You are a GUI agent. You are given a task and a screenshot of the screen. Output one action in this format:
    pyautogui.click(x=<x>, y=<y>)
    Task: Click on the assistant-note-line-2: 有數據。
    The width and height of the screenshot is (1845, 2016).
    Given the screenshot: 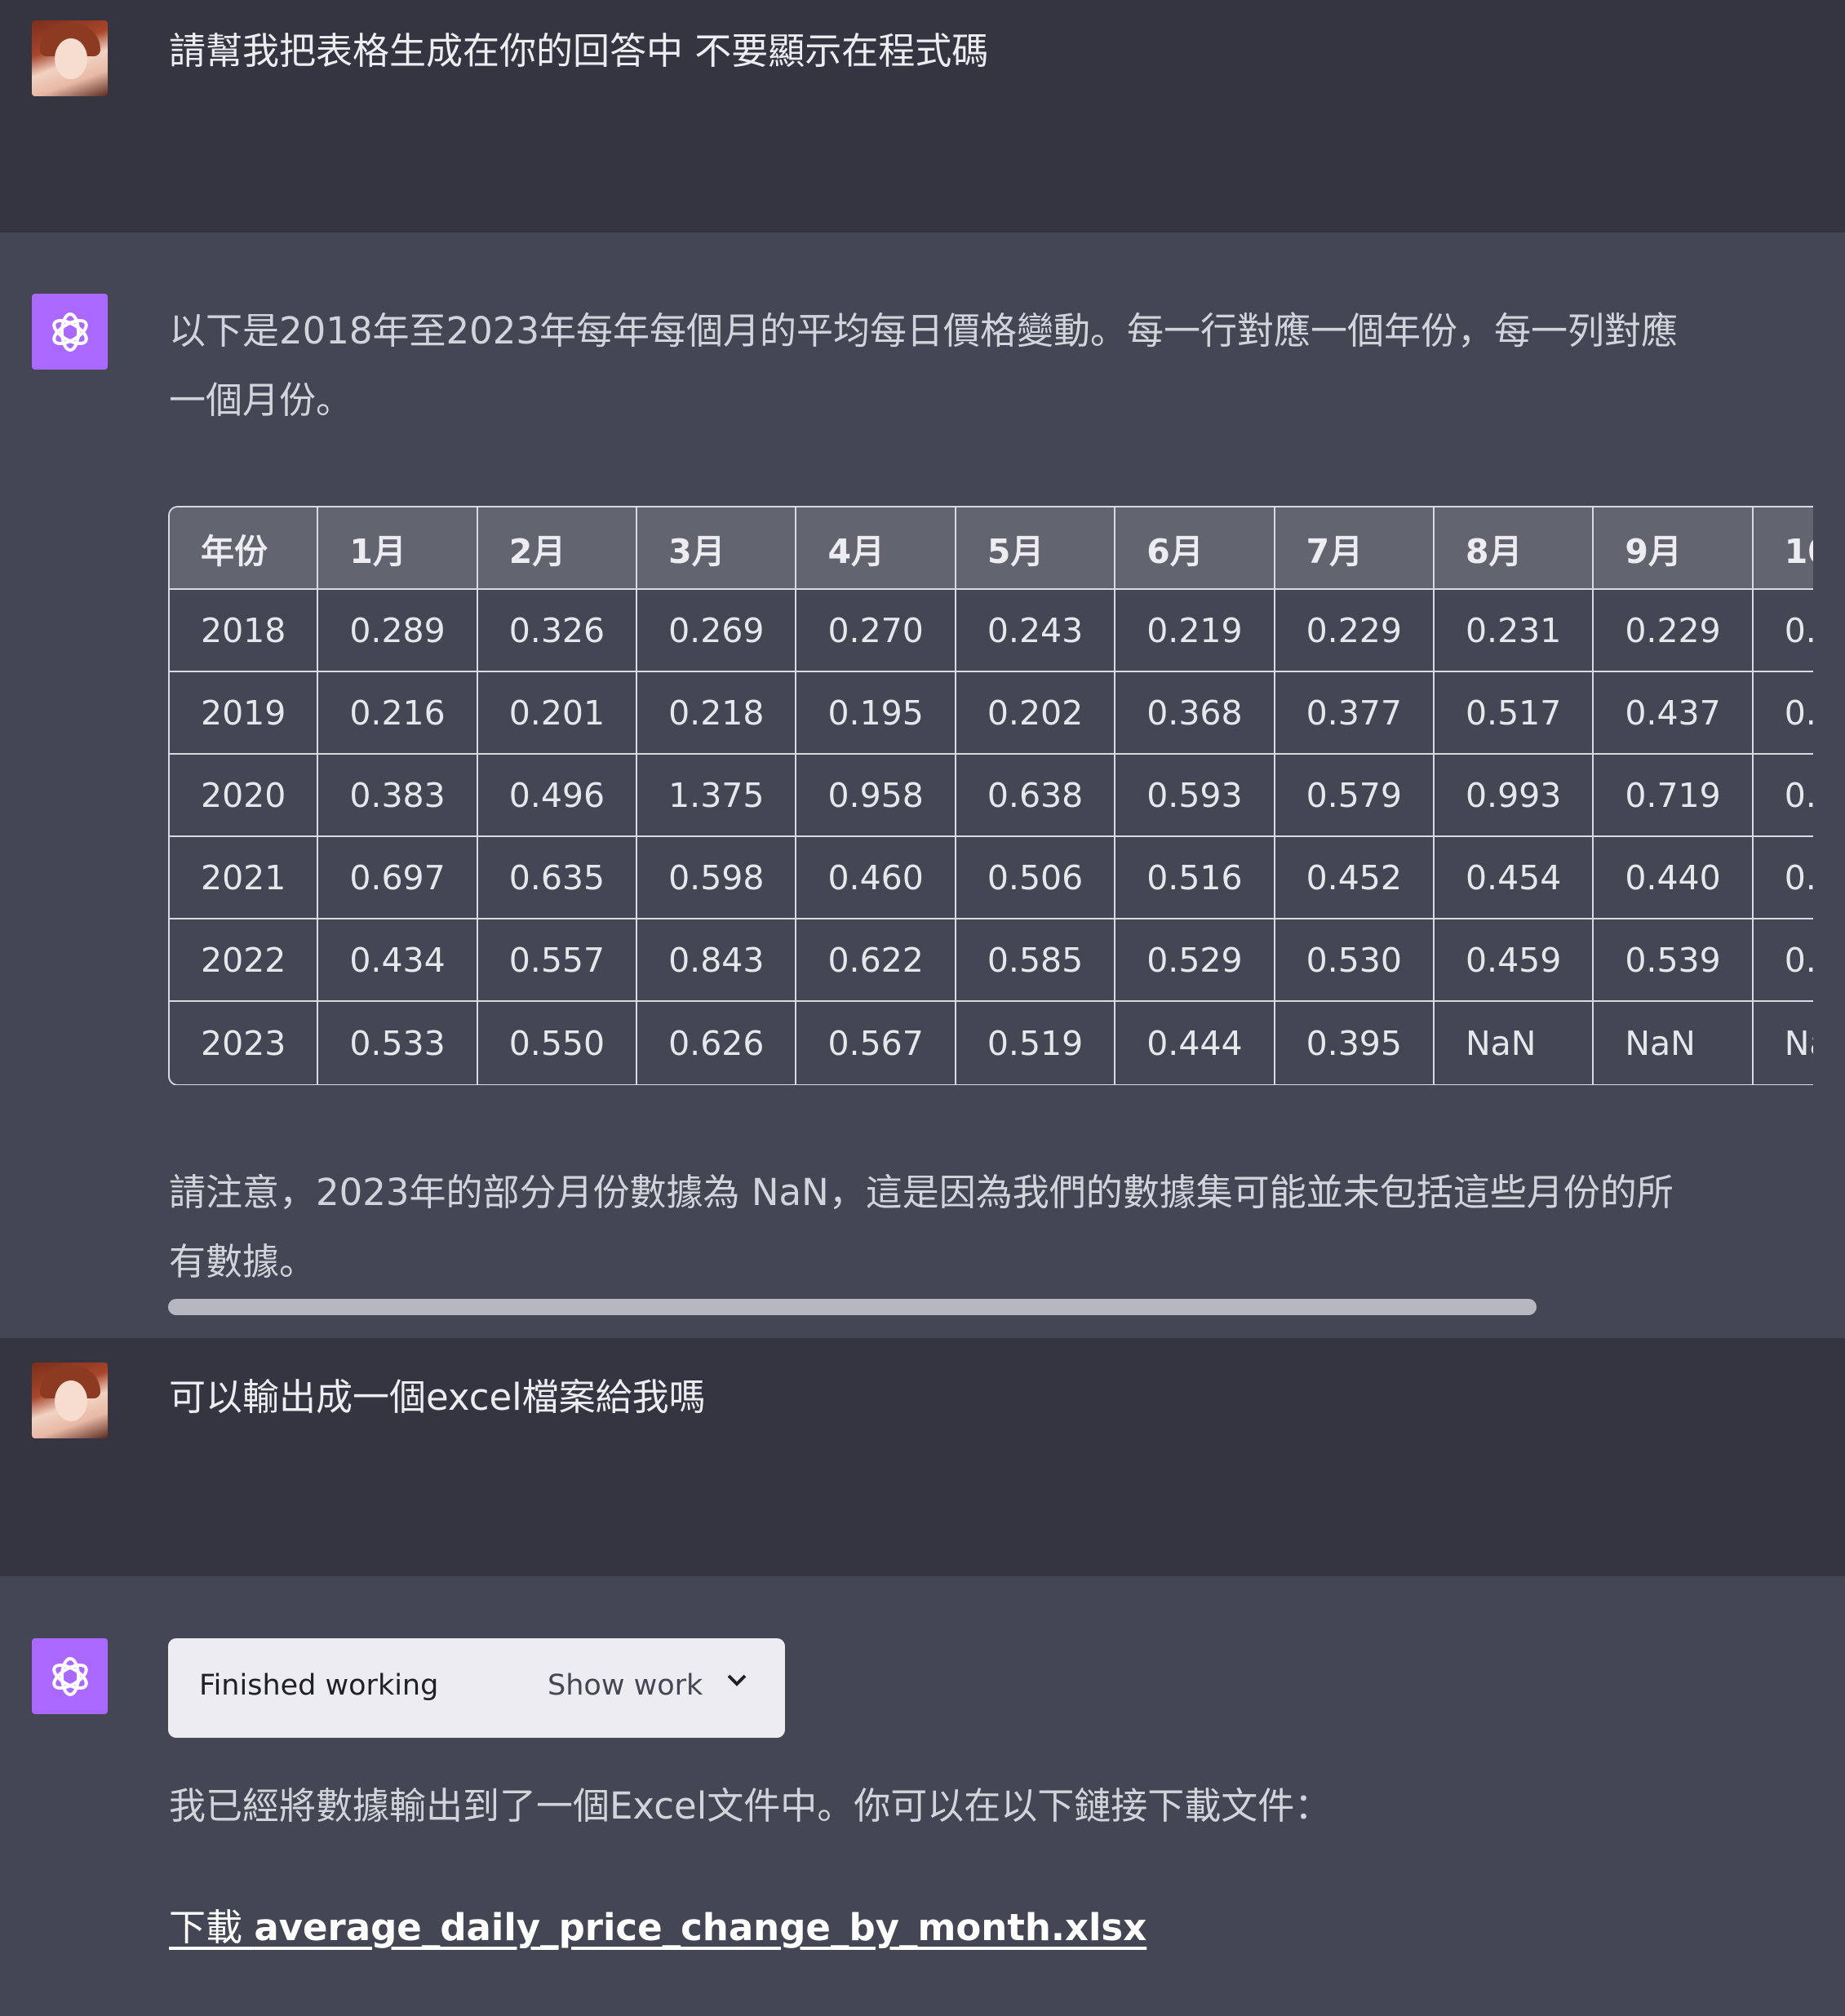 What is the action you would take?
    pyautogui.click(x=243, y=1261)
    